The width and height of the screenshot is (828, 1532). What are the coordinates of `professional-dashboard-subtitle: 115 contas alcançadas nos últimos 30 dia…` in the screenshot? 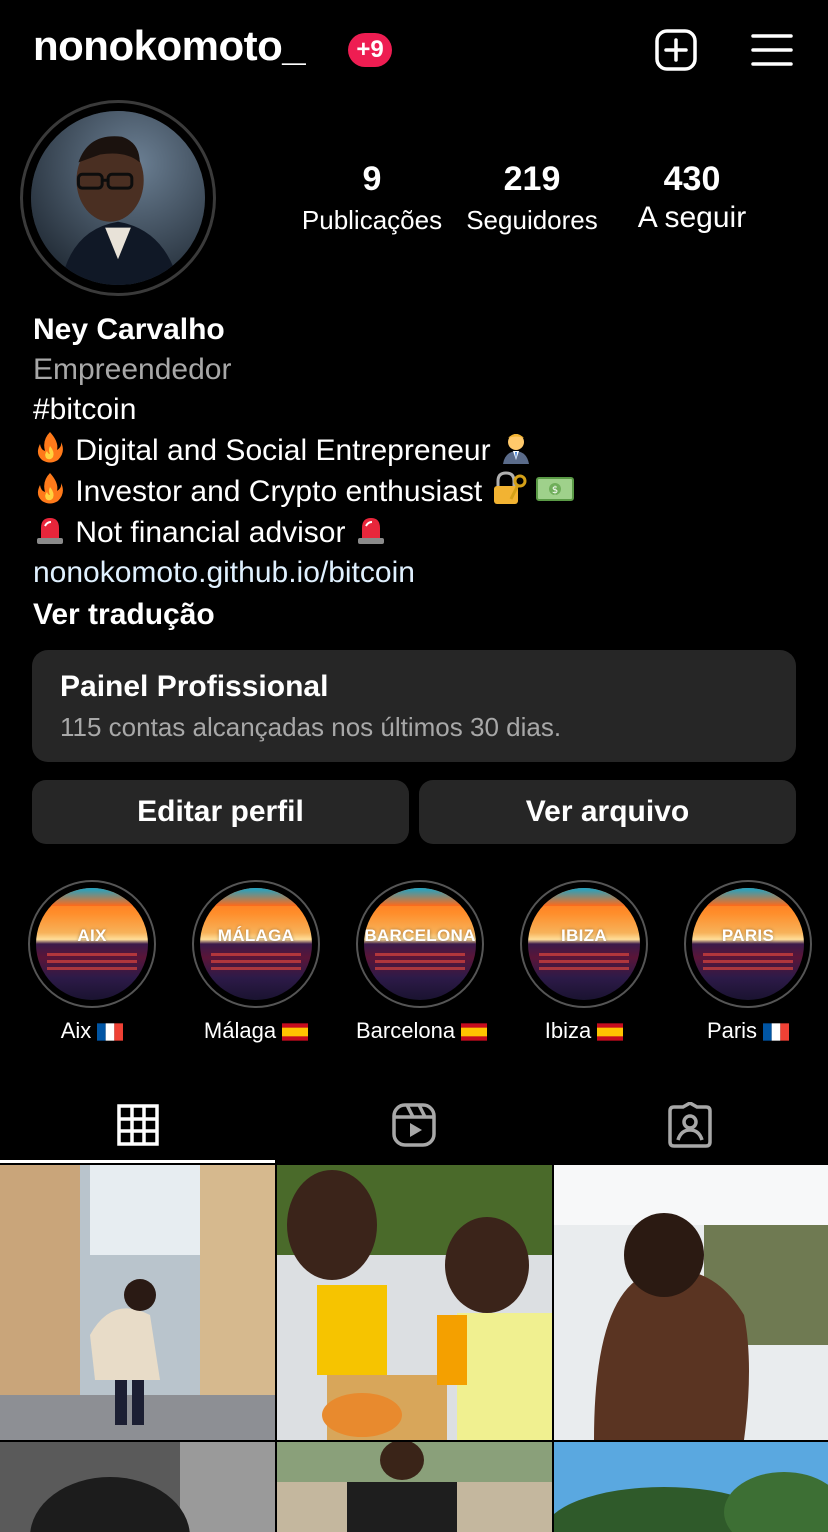 It's located at (311, 727).